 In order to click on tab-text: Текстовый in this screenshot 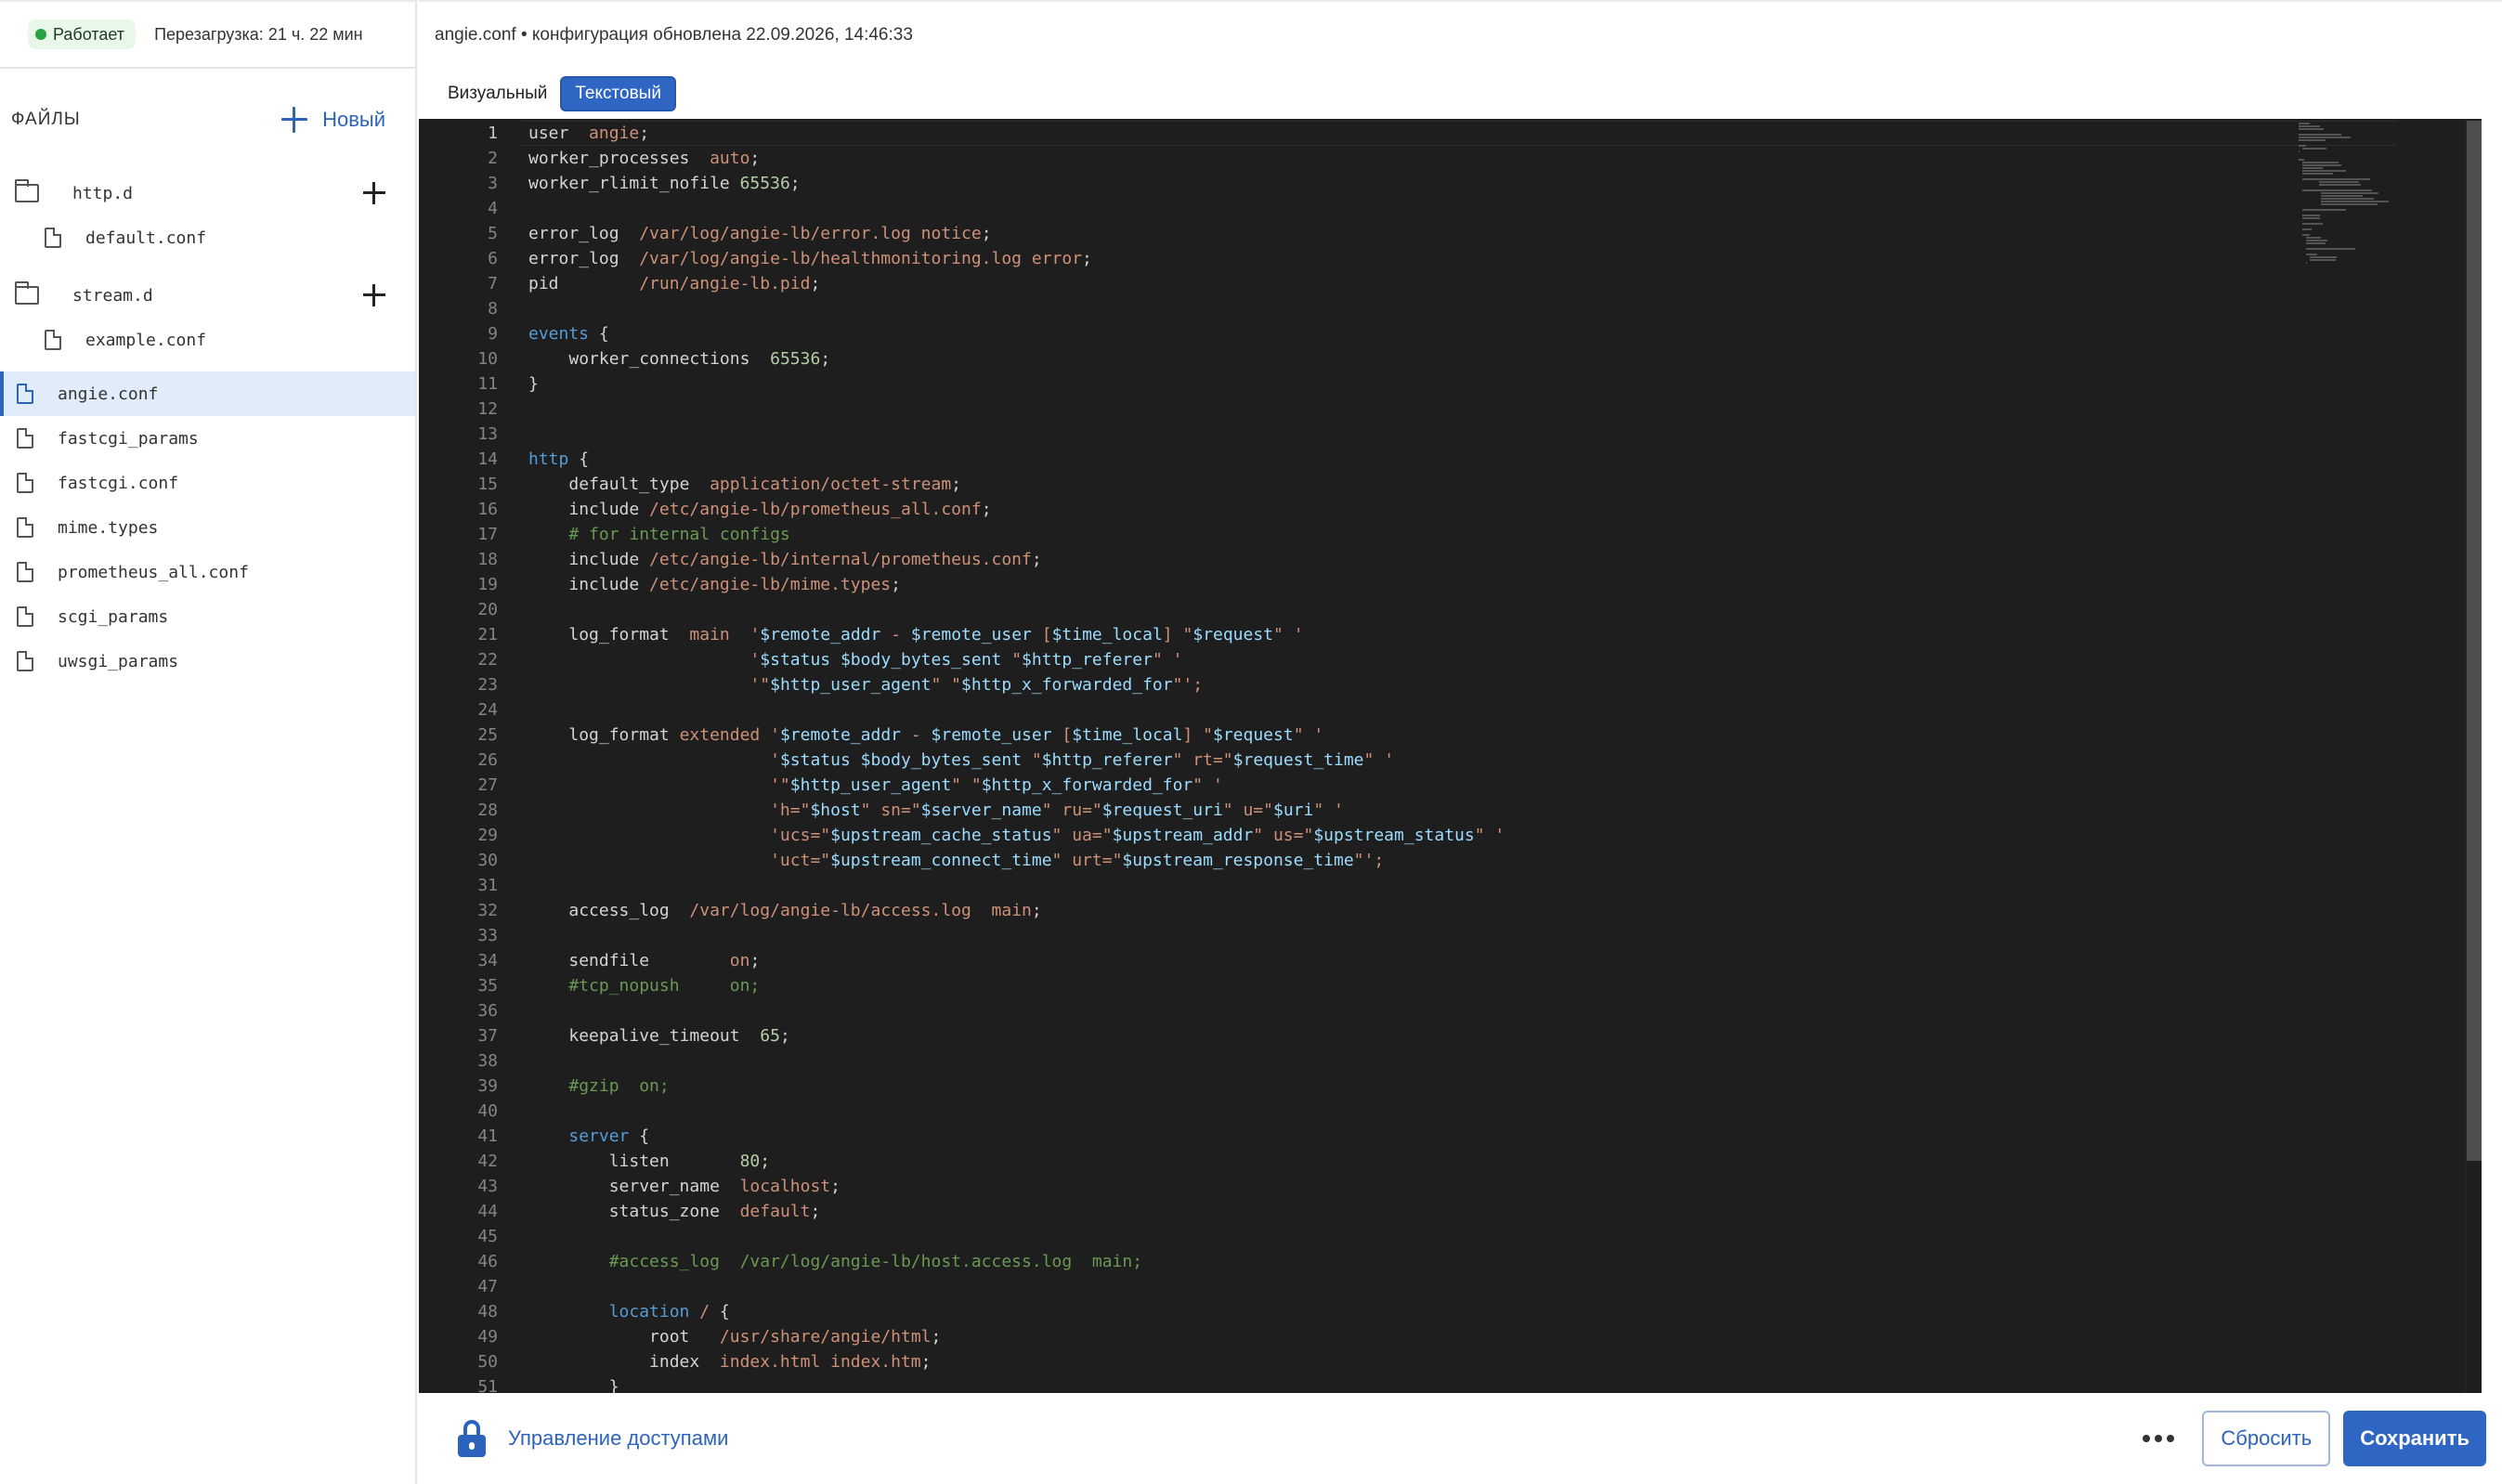, I will do `click(618, 93)`.